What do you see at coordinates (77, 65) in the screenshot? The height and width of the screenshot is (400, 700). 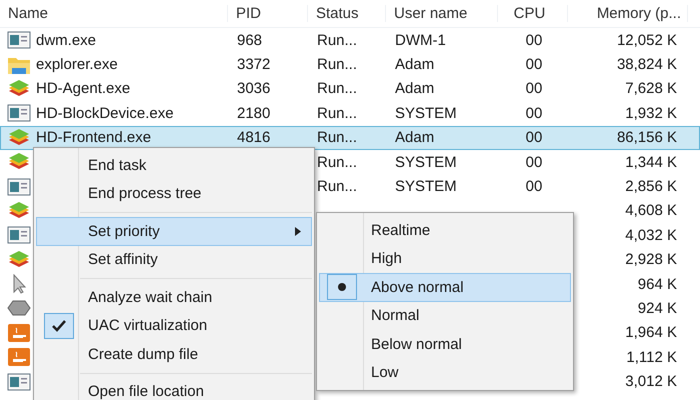 I see `process-name: explorer.exe` at bounding box center [77, 65].